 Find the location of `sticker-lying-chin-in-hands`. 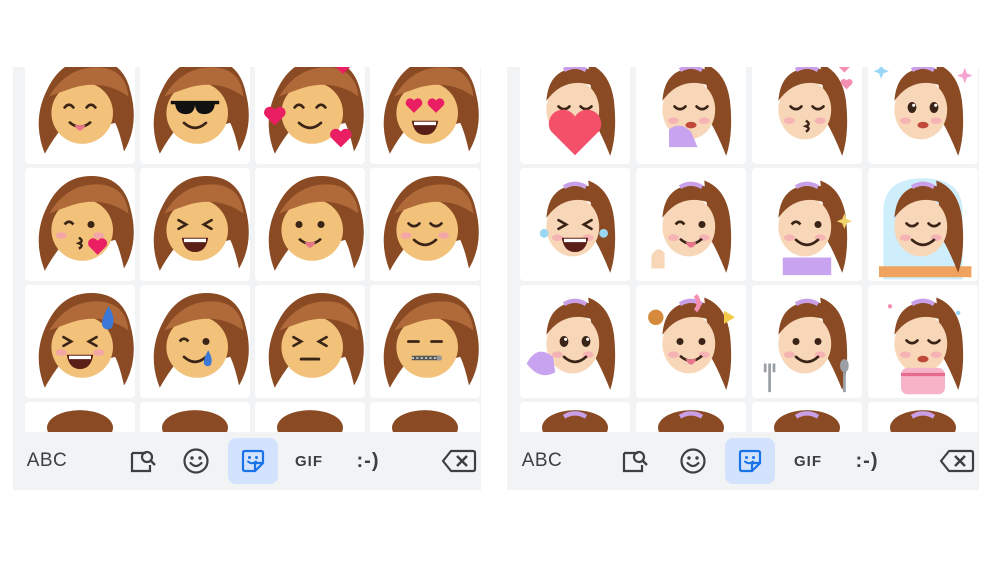

sticker-lying-chin-in-hands is located at coordinates (575, 341).